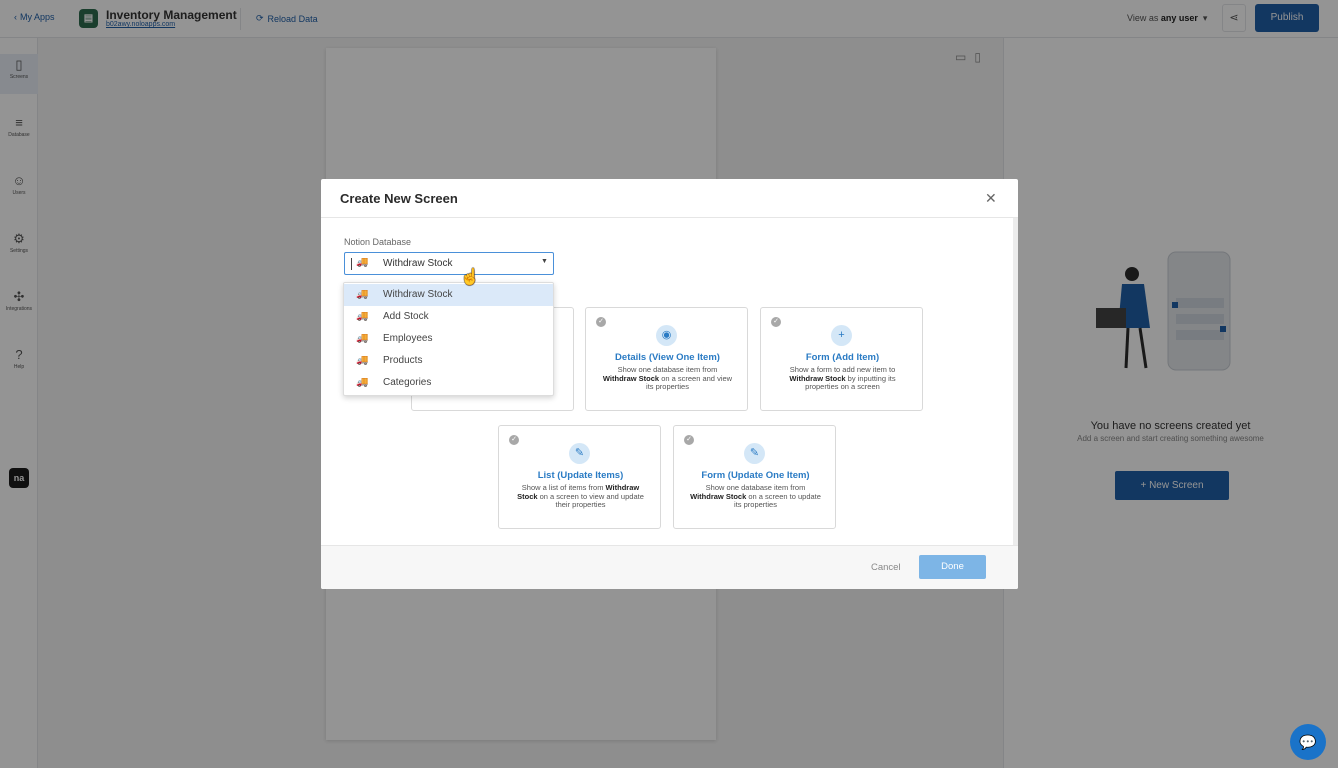 The height and width of the screenshot is (768, 1338). Describe the element at coordinates (399, 198) in the screenshot. I see `modal-title: Create New Screen` at that location.